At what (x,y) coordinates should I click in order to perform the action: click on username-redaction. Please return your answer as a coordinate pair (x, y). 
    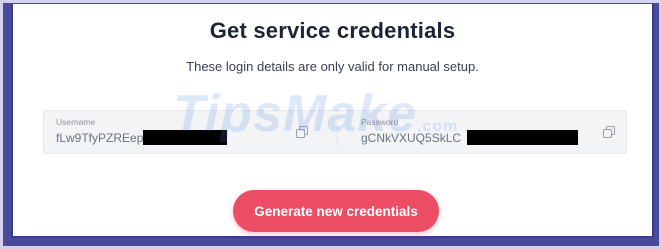
    Looking at the image, I should click on (185, 137).